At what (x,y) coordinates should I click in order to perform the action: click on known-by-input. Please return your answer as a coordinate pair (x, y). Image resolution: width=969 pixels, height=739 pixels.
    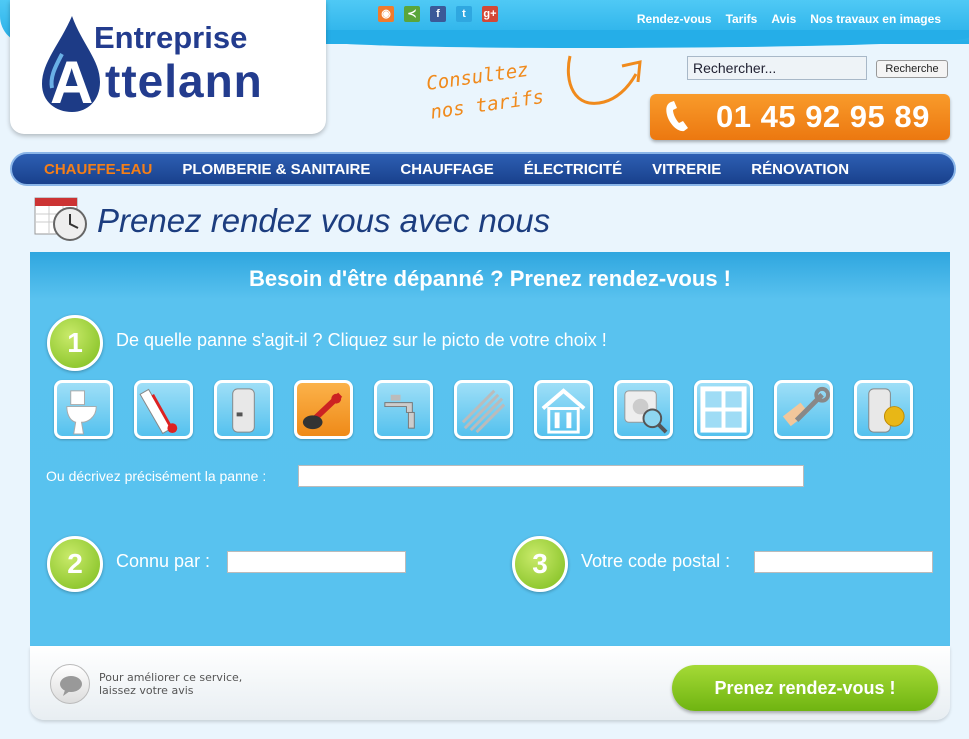
    Looking at the image, I should click on (316, 562).